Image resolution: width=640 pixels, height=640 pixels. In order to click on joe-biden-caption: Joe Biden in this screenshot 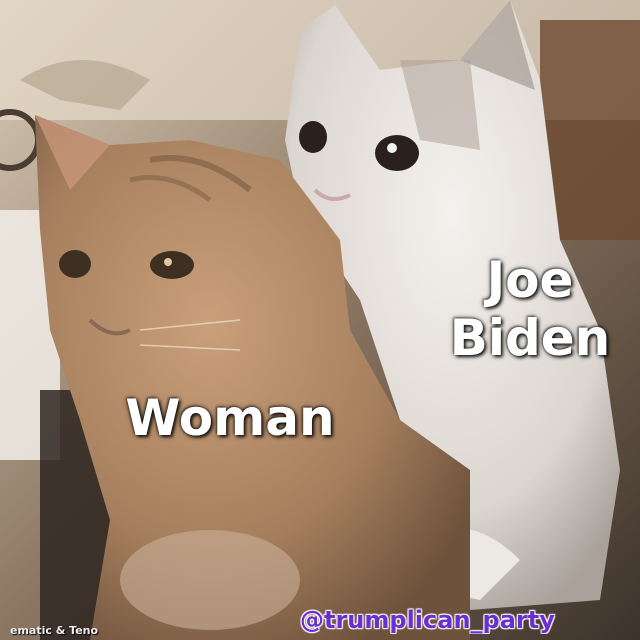, I will do `click(530, 309)`.